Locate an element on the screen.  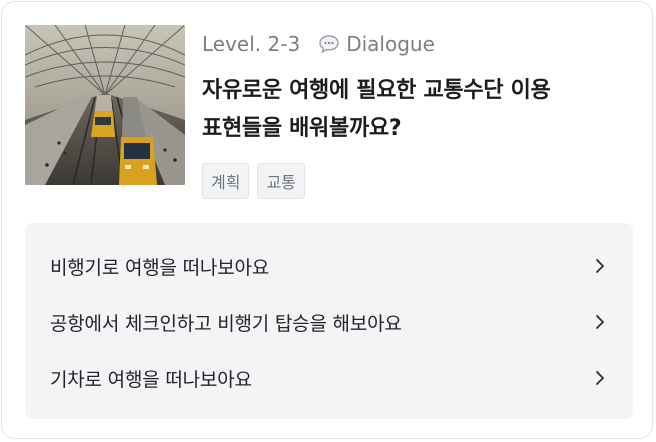
train-station-thumbnail is located at coordinates (105, 105).